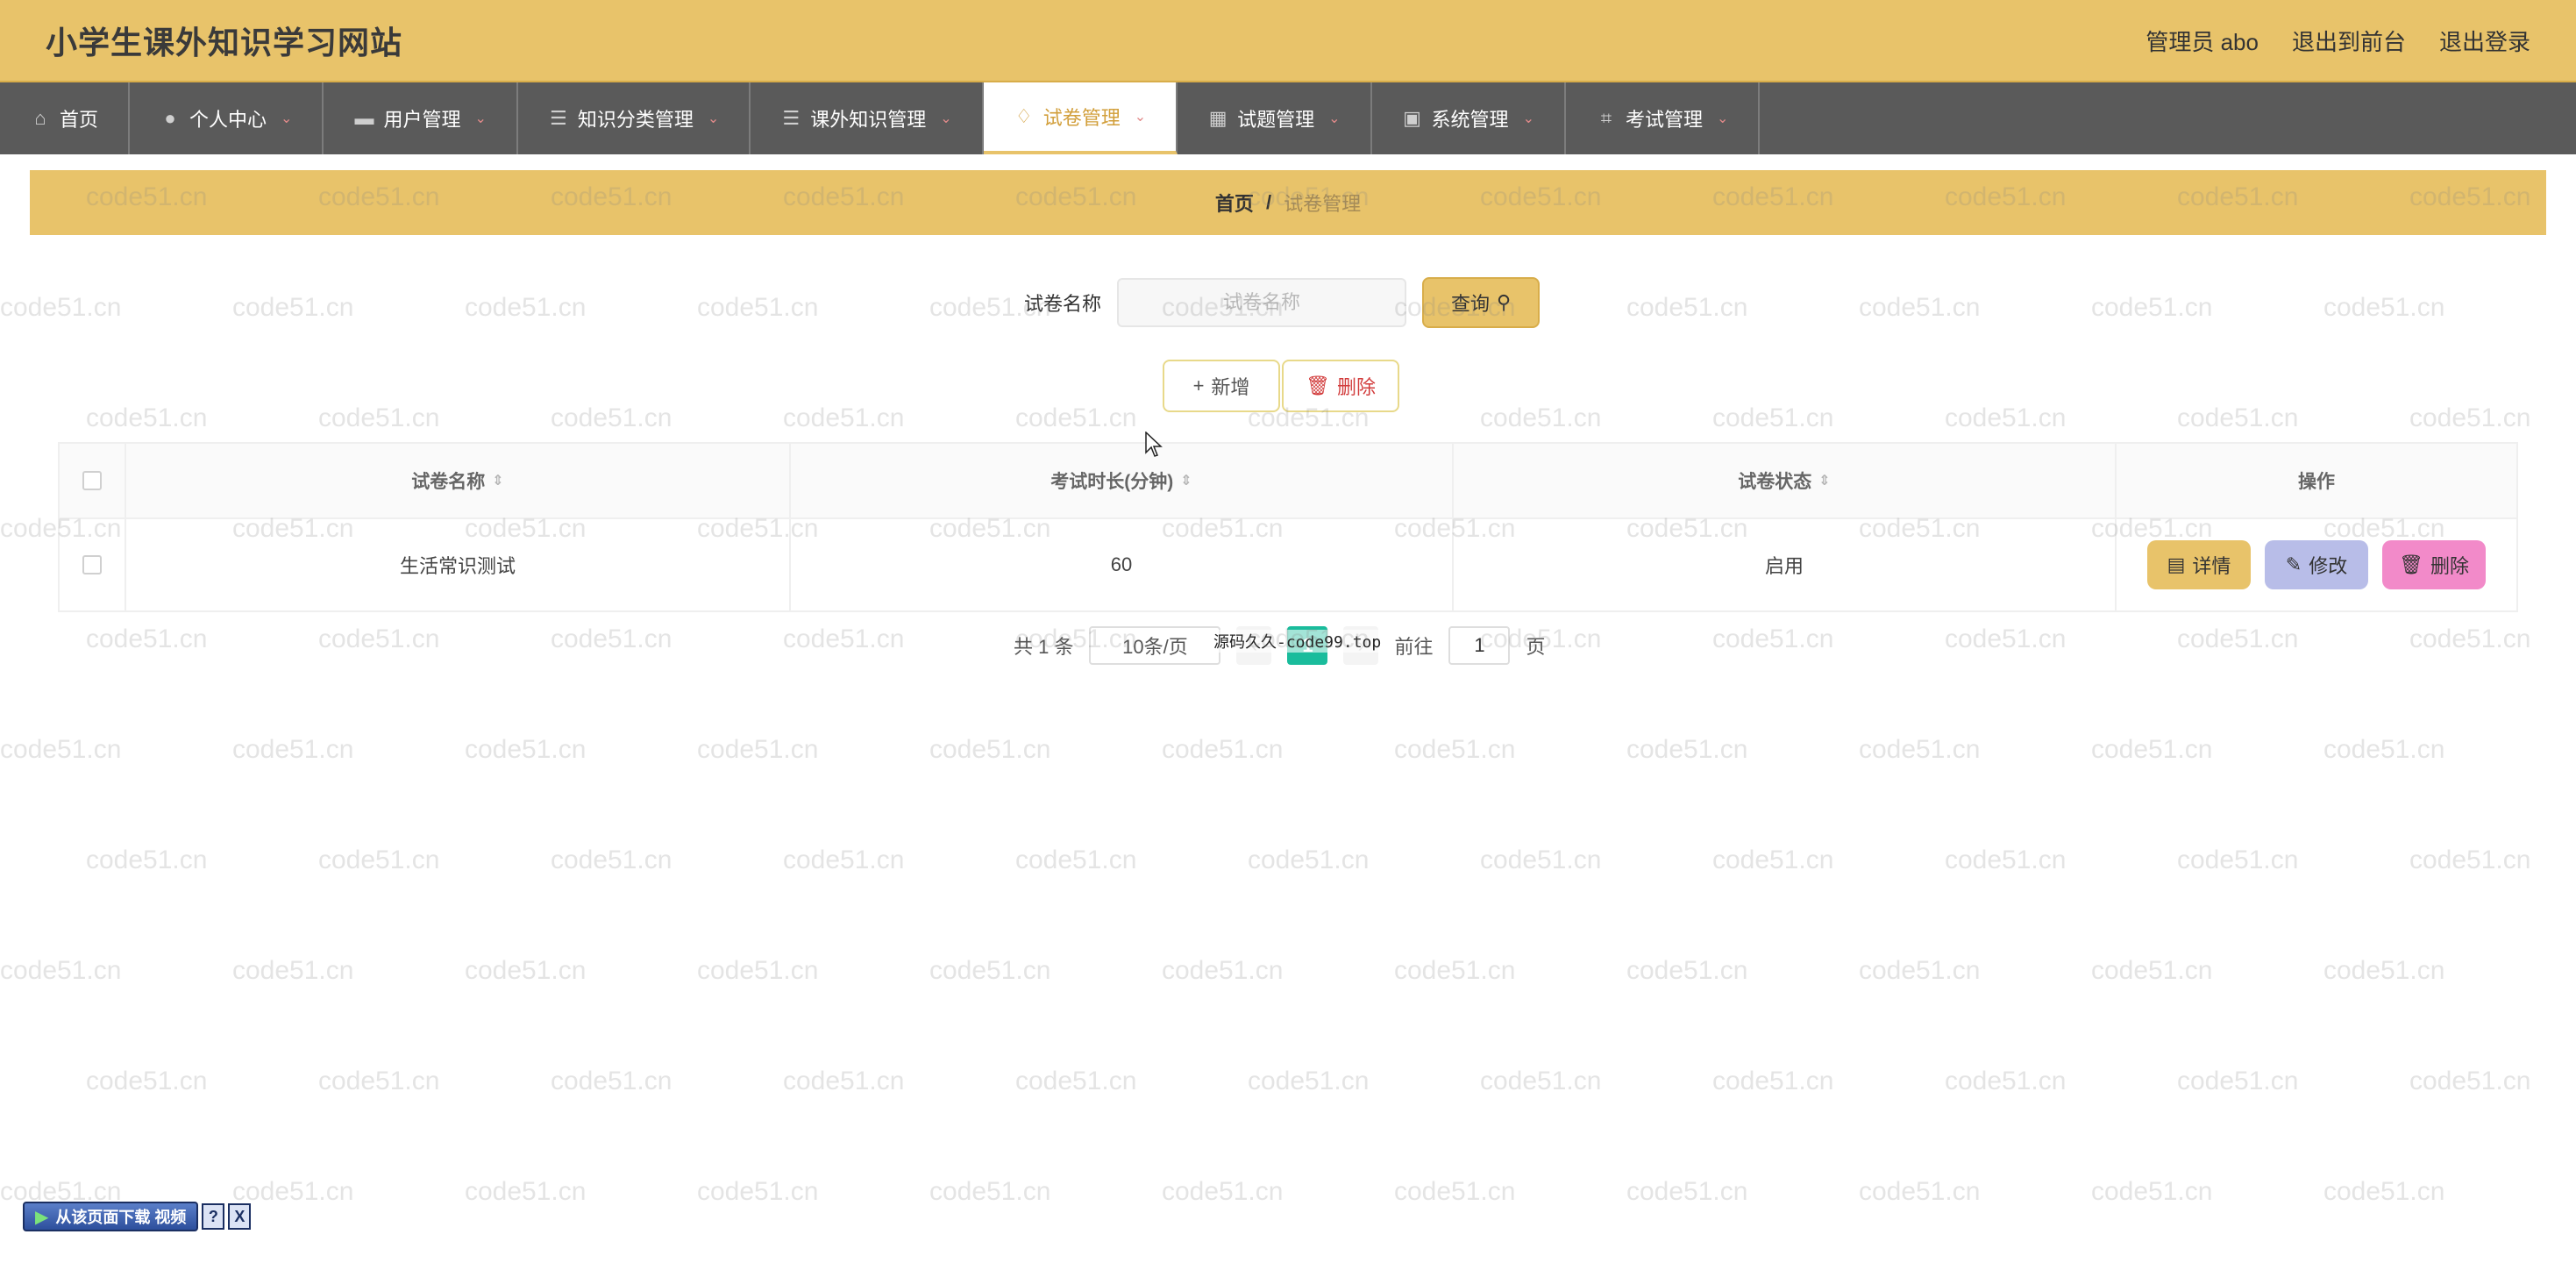 This screenshot has width=2576, height=1263. I want to click on delete-button-label: 删除, so click(1356, 387).